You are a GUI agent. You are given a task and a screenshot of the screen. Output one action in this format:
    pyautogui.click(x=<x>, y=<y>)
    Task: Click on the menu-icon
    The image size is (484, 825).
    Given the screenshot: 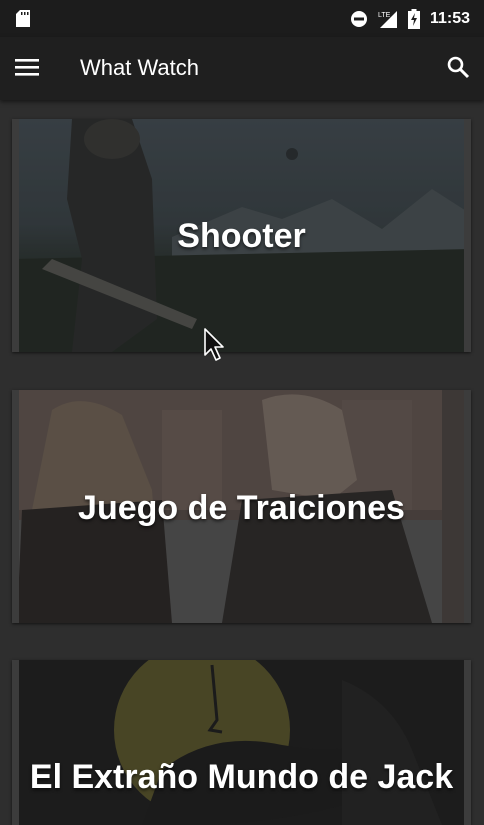 What is the action you would take?
    pyautogui.click(x=27, y=67)
    